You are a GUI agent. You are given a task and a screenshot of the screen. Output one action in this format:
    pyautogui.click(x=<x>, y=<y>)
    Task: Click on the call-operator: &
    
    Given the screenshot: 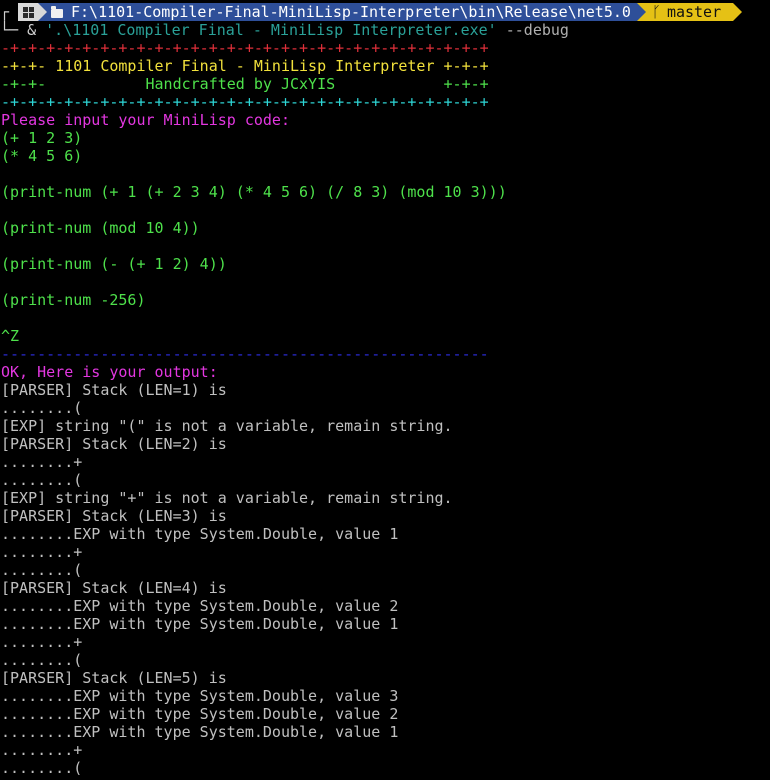 What is the action you would take?
    pyautogui.click(x=32, y=30)
    